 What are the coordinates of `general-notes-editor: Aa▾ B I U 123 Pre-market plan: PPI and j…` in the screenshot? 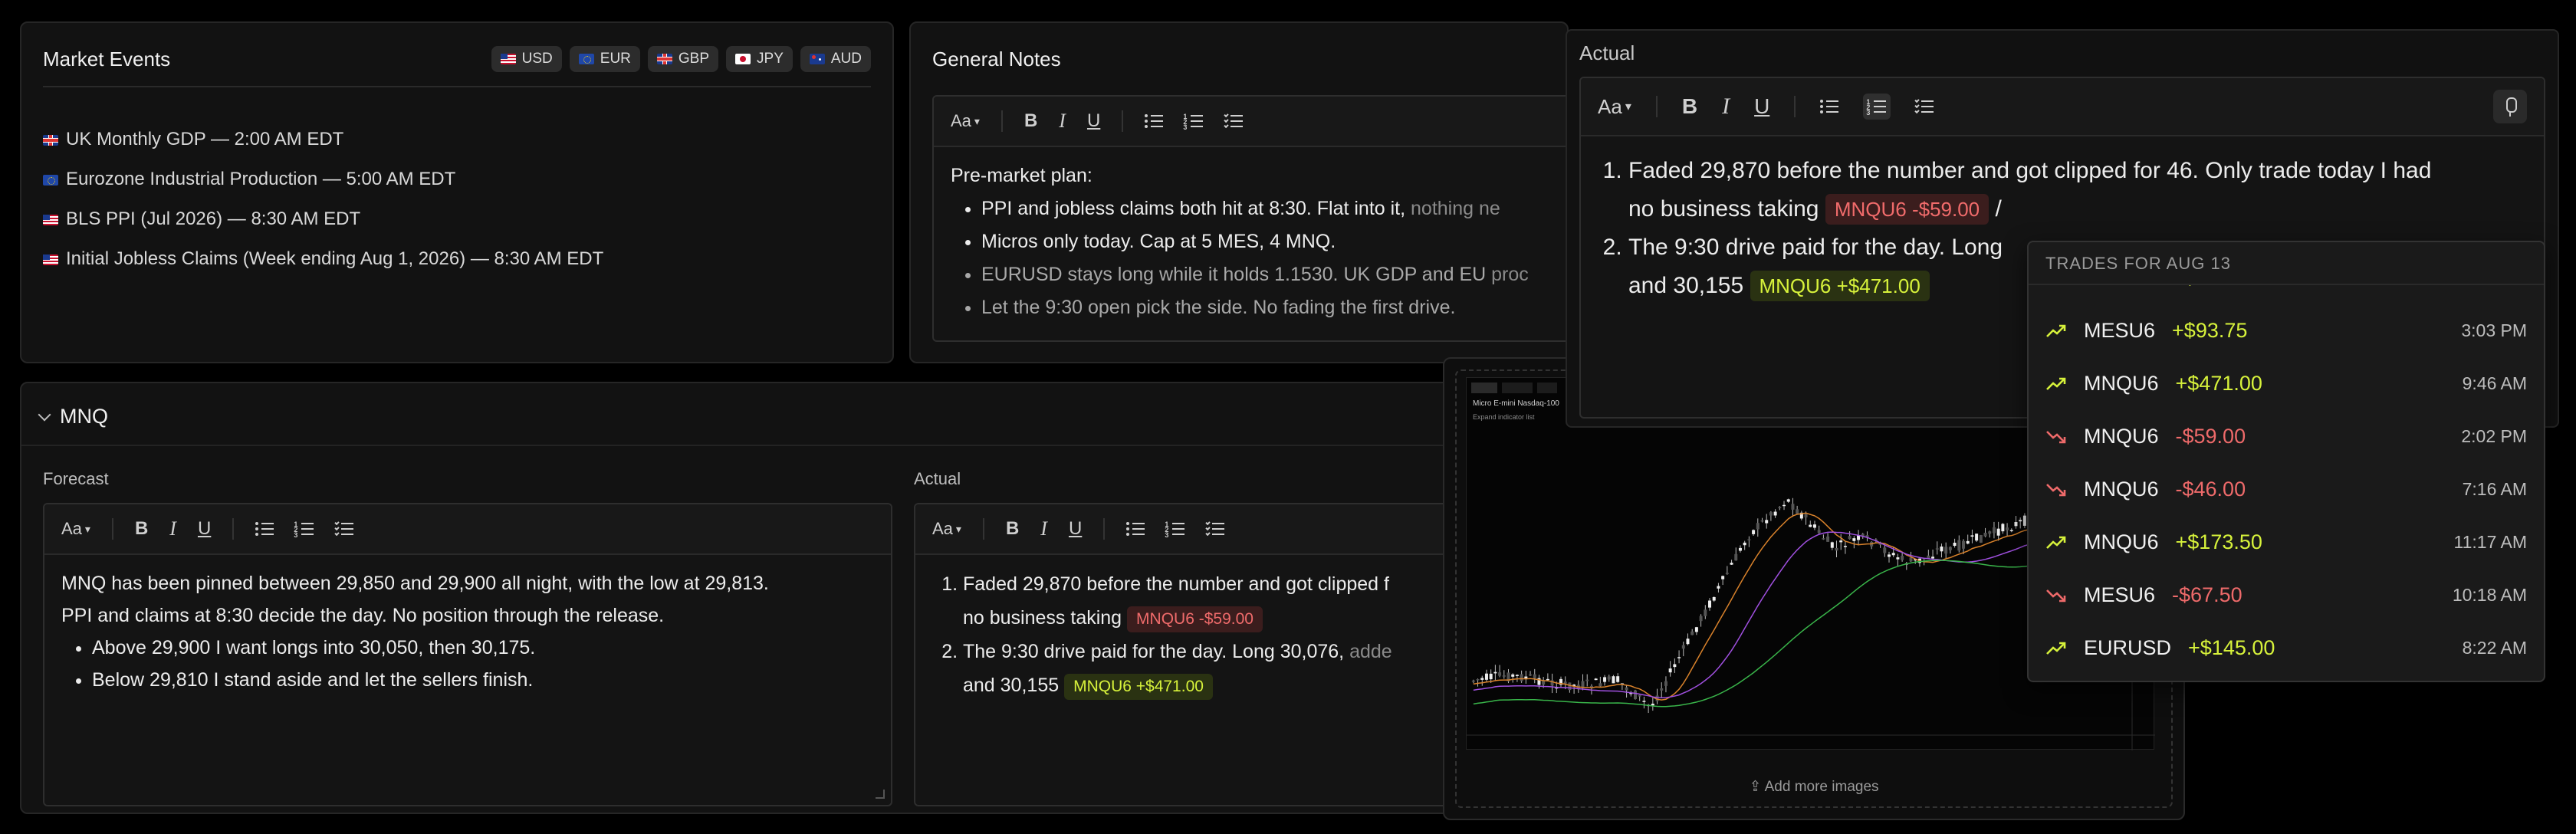 It's located at (1250, 219).